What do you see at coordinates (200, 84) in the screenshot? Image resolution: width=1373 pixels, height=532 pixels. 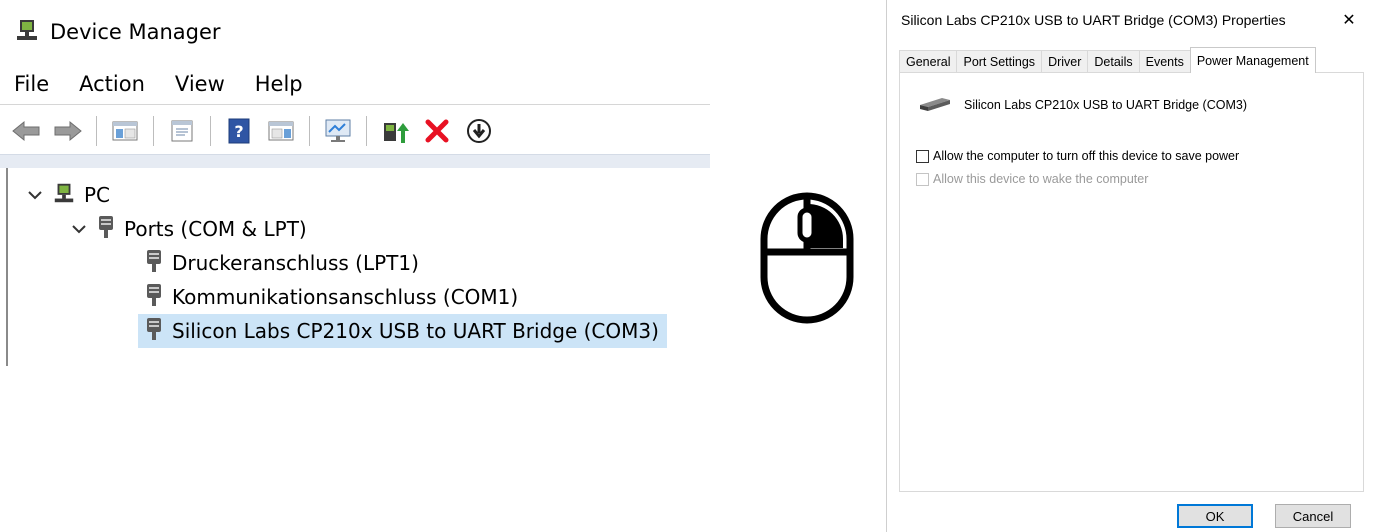 I see `menu-view: View` at bounding box center [200, 84].